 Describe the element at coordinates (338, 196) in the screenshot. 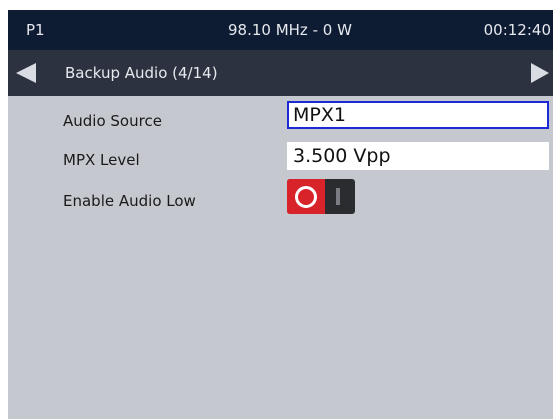

I see `on-bar-icon` at that location.